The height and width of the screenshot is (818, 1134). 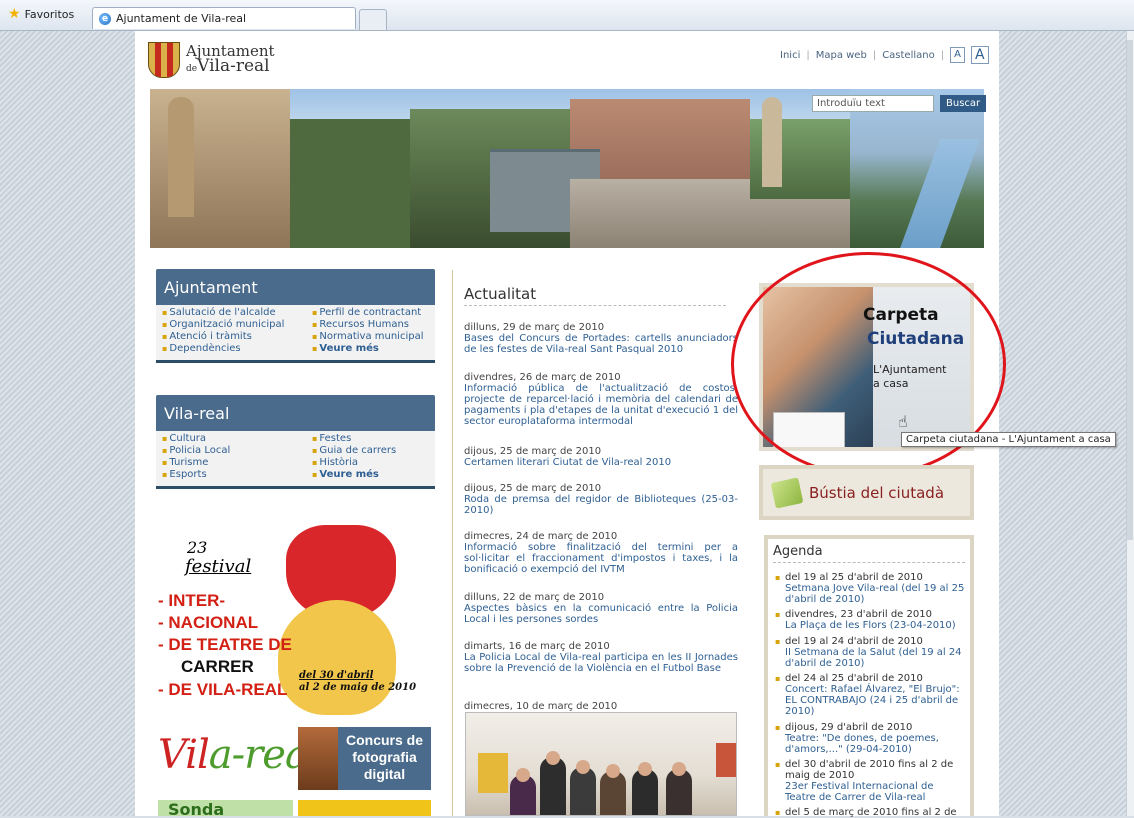 What do you see at coordinates (223, 689) in the screenshot?
I see `poster-line: - DE VILA-REAL` at bounding box center [223, 689].